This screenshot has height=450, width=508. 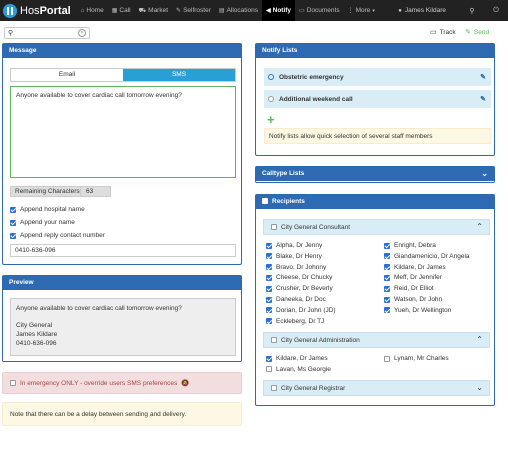 I want to click on recipient-name: Kildare, Dr James, so click(x=420, y=267).